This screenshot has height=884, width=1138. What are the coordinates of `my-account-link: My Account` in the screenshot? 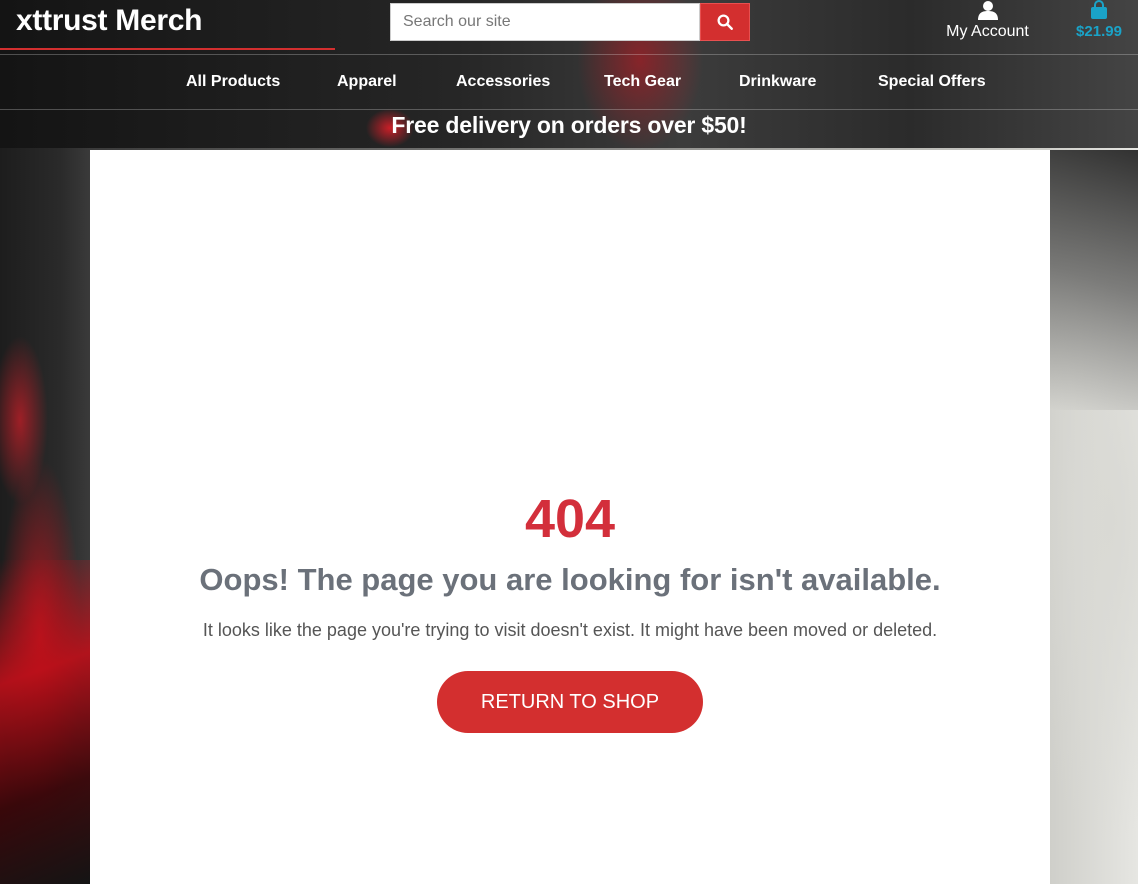 It's located at (987, 24).